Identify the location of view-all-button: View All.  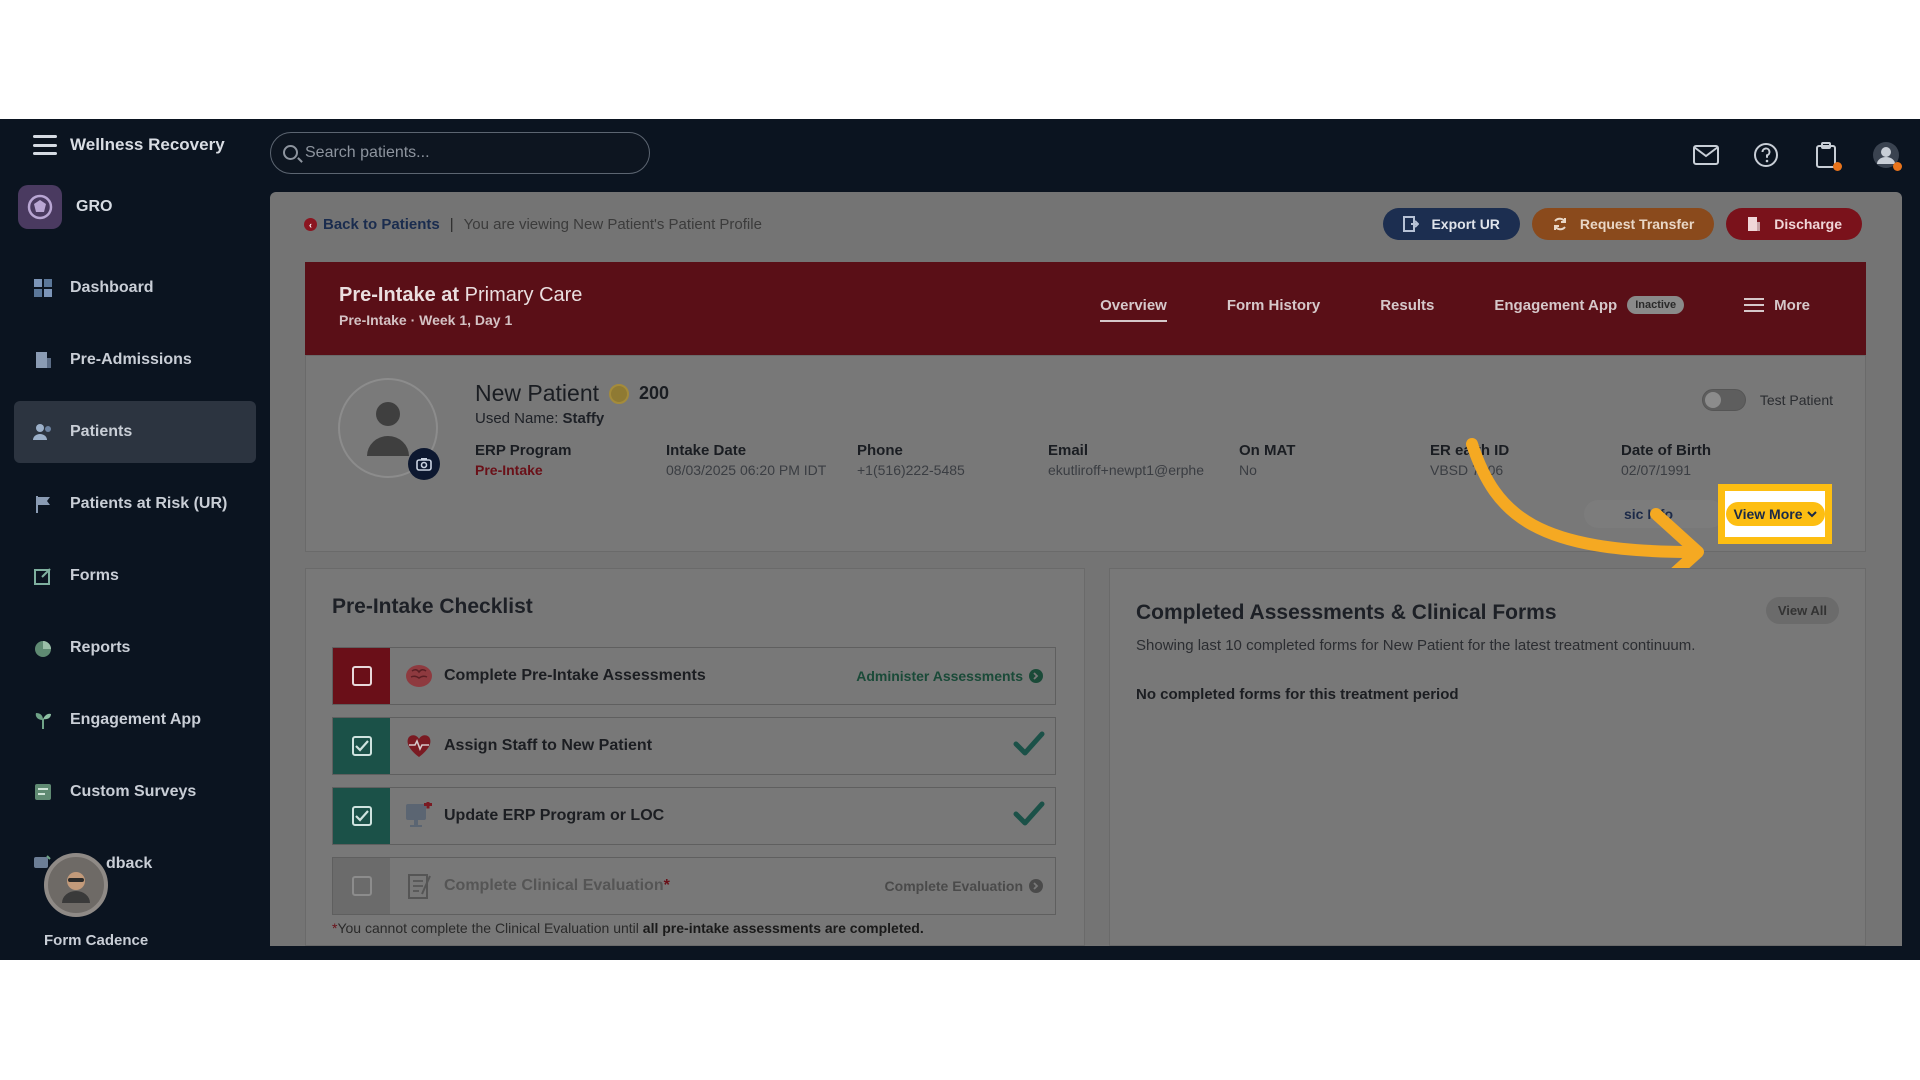
(1802, 610).